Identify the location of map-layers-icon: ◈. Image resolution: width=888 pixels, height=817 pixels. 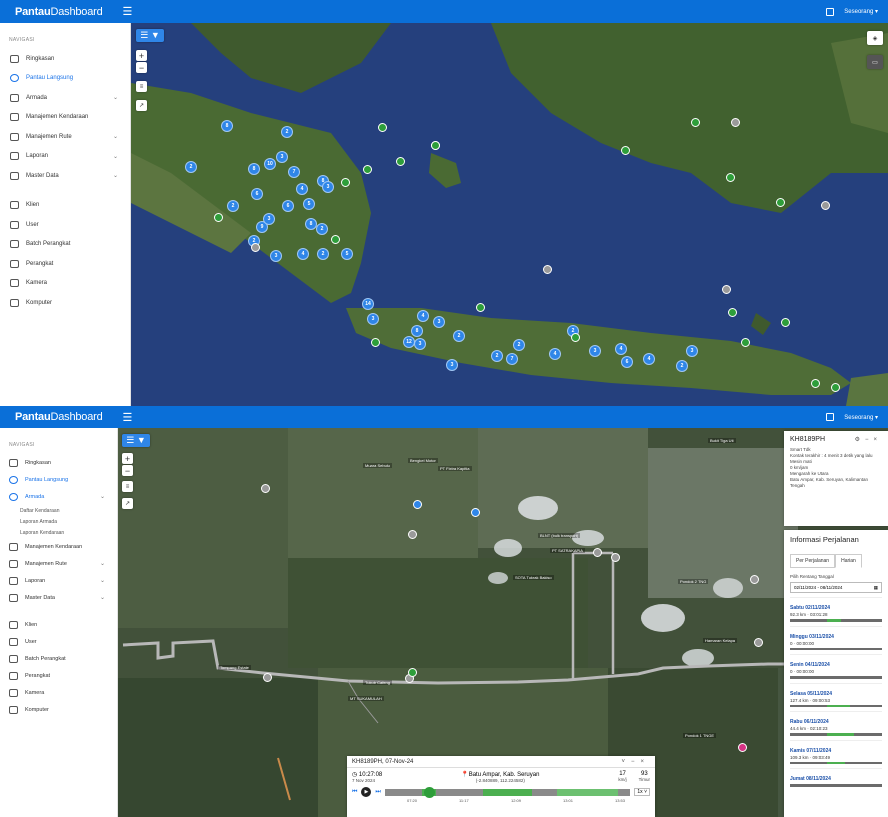
(875, 38).